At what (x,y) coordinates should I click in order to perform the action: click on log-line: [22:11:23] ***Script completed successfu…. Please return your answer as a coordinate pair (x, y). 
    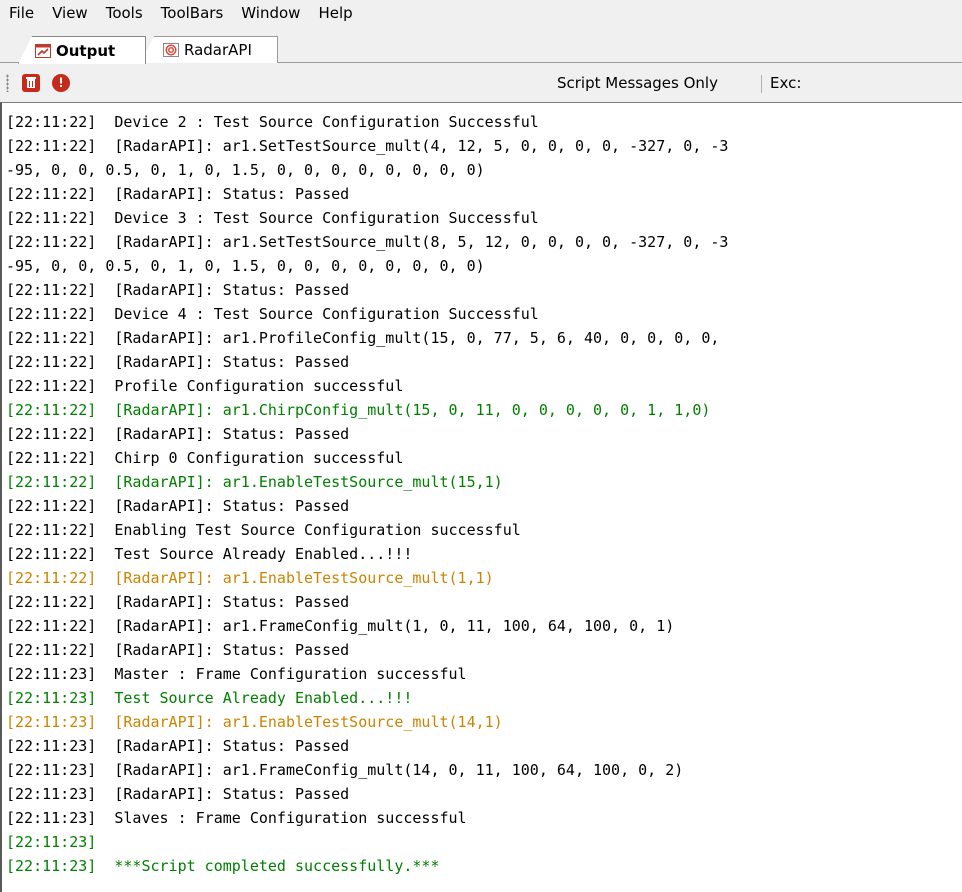
    Looking at the image, I should click on (223, 866).